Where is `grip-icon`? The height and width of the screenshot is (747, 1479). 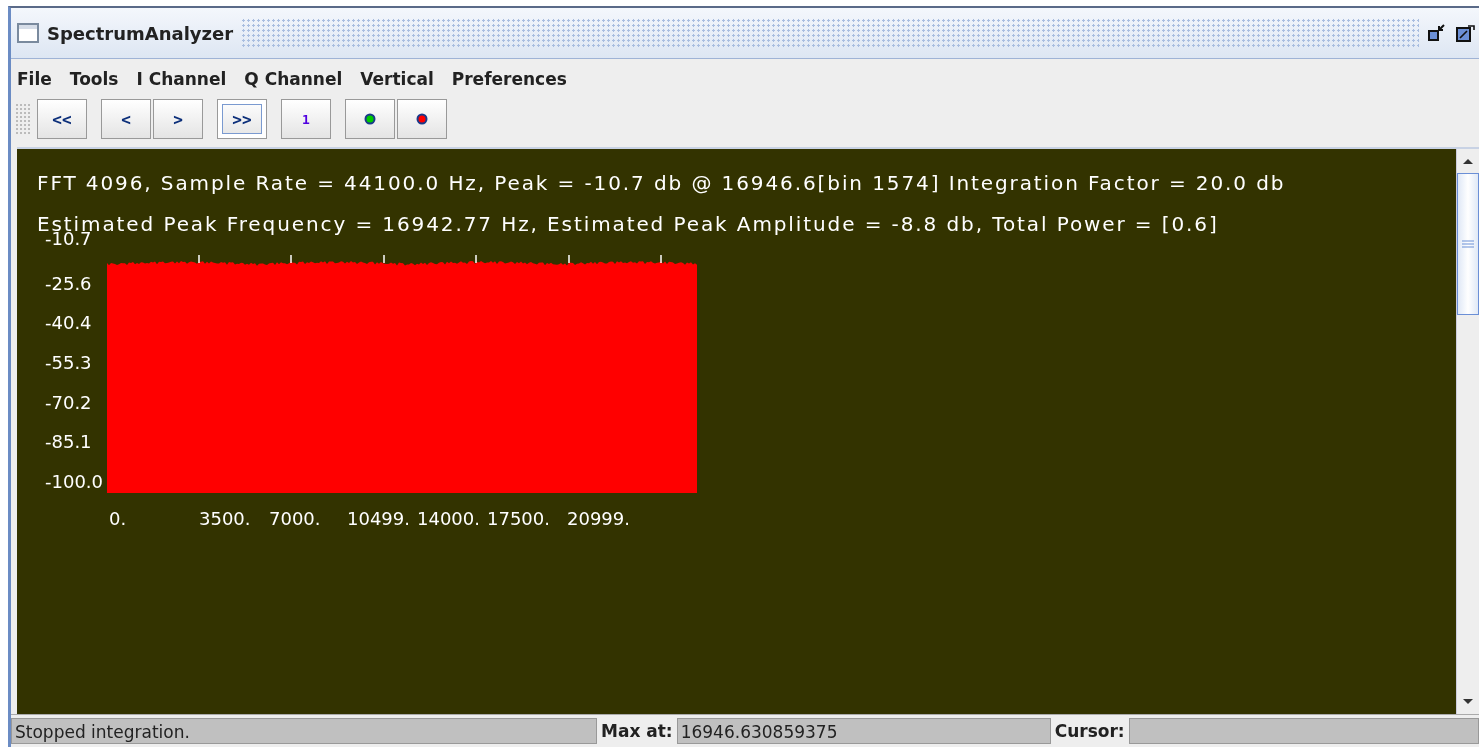
grip-icon is located at coordinates (1468, 244).